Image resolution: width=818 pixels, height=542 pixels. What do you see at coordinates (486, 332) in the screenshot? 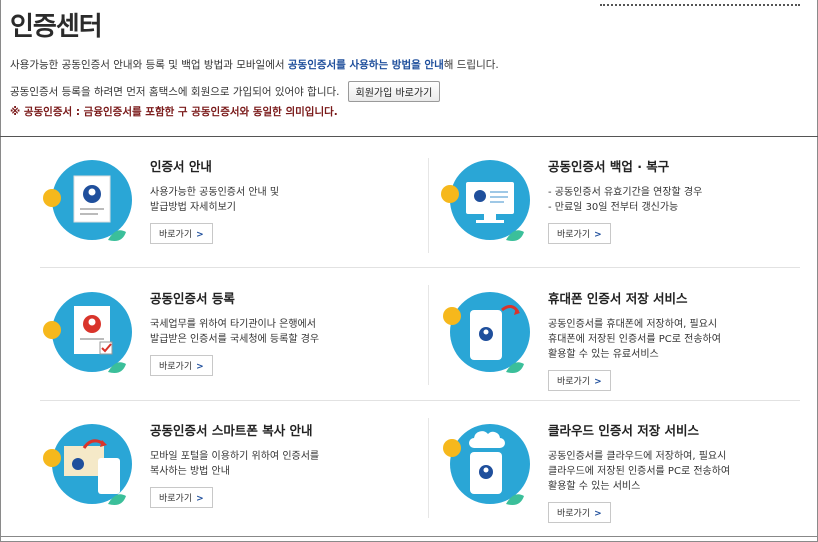
I see `phone-certificate-icon` at bounding box center [486, 332].